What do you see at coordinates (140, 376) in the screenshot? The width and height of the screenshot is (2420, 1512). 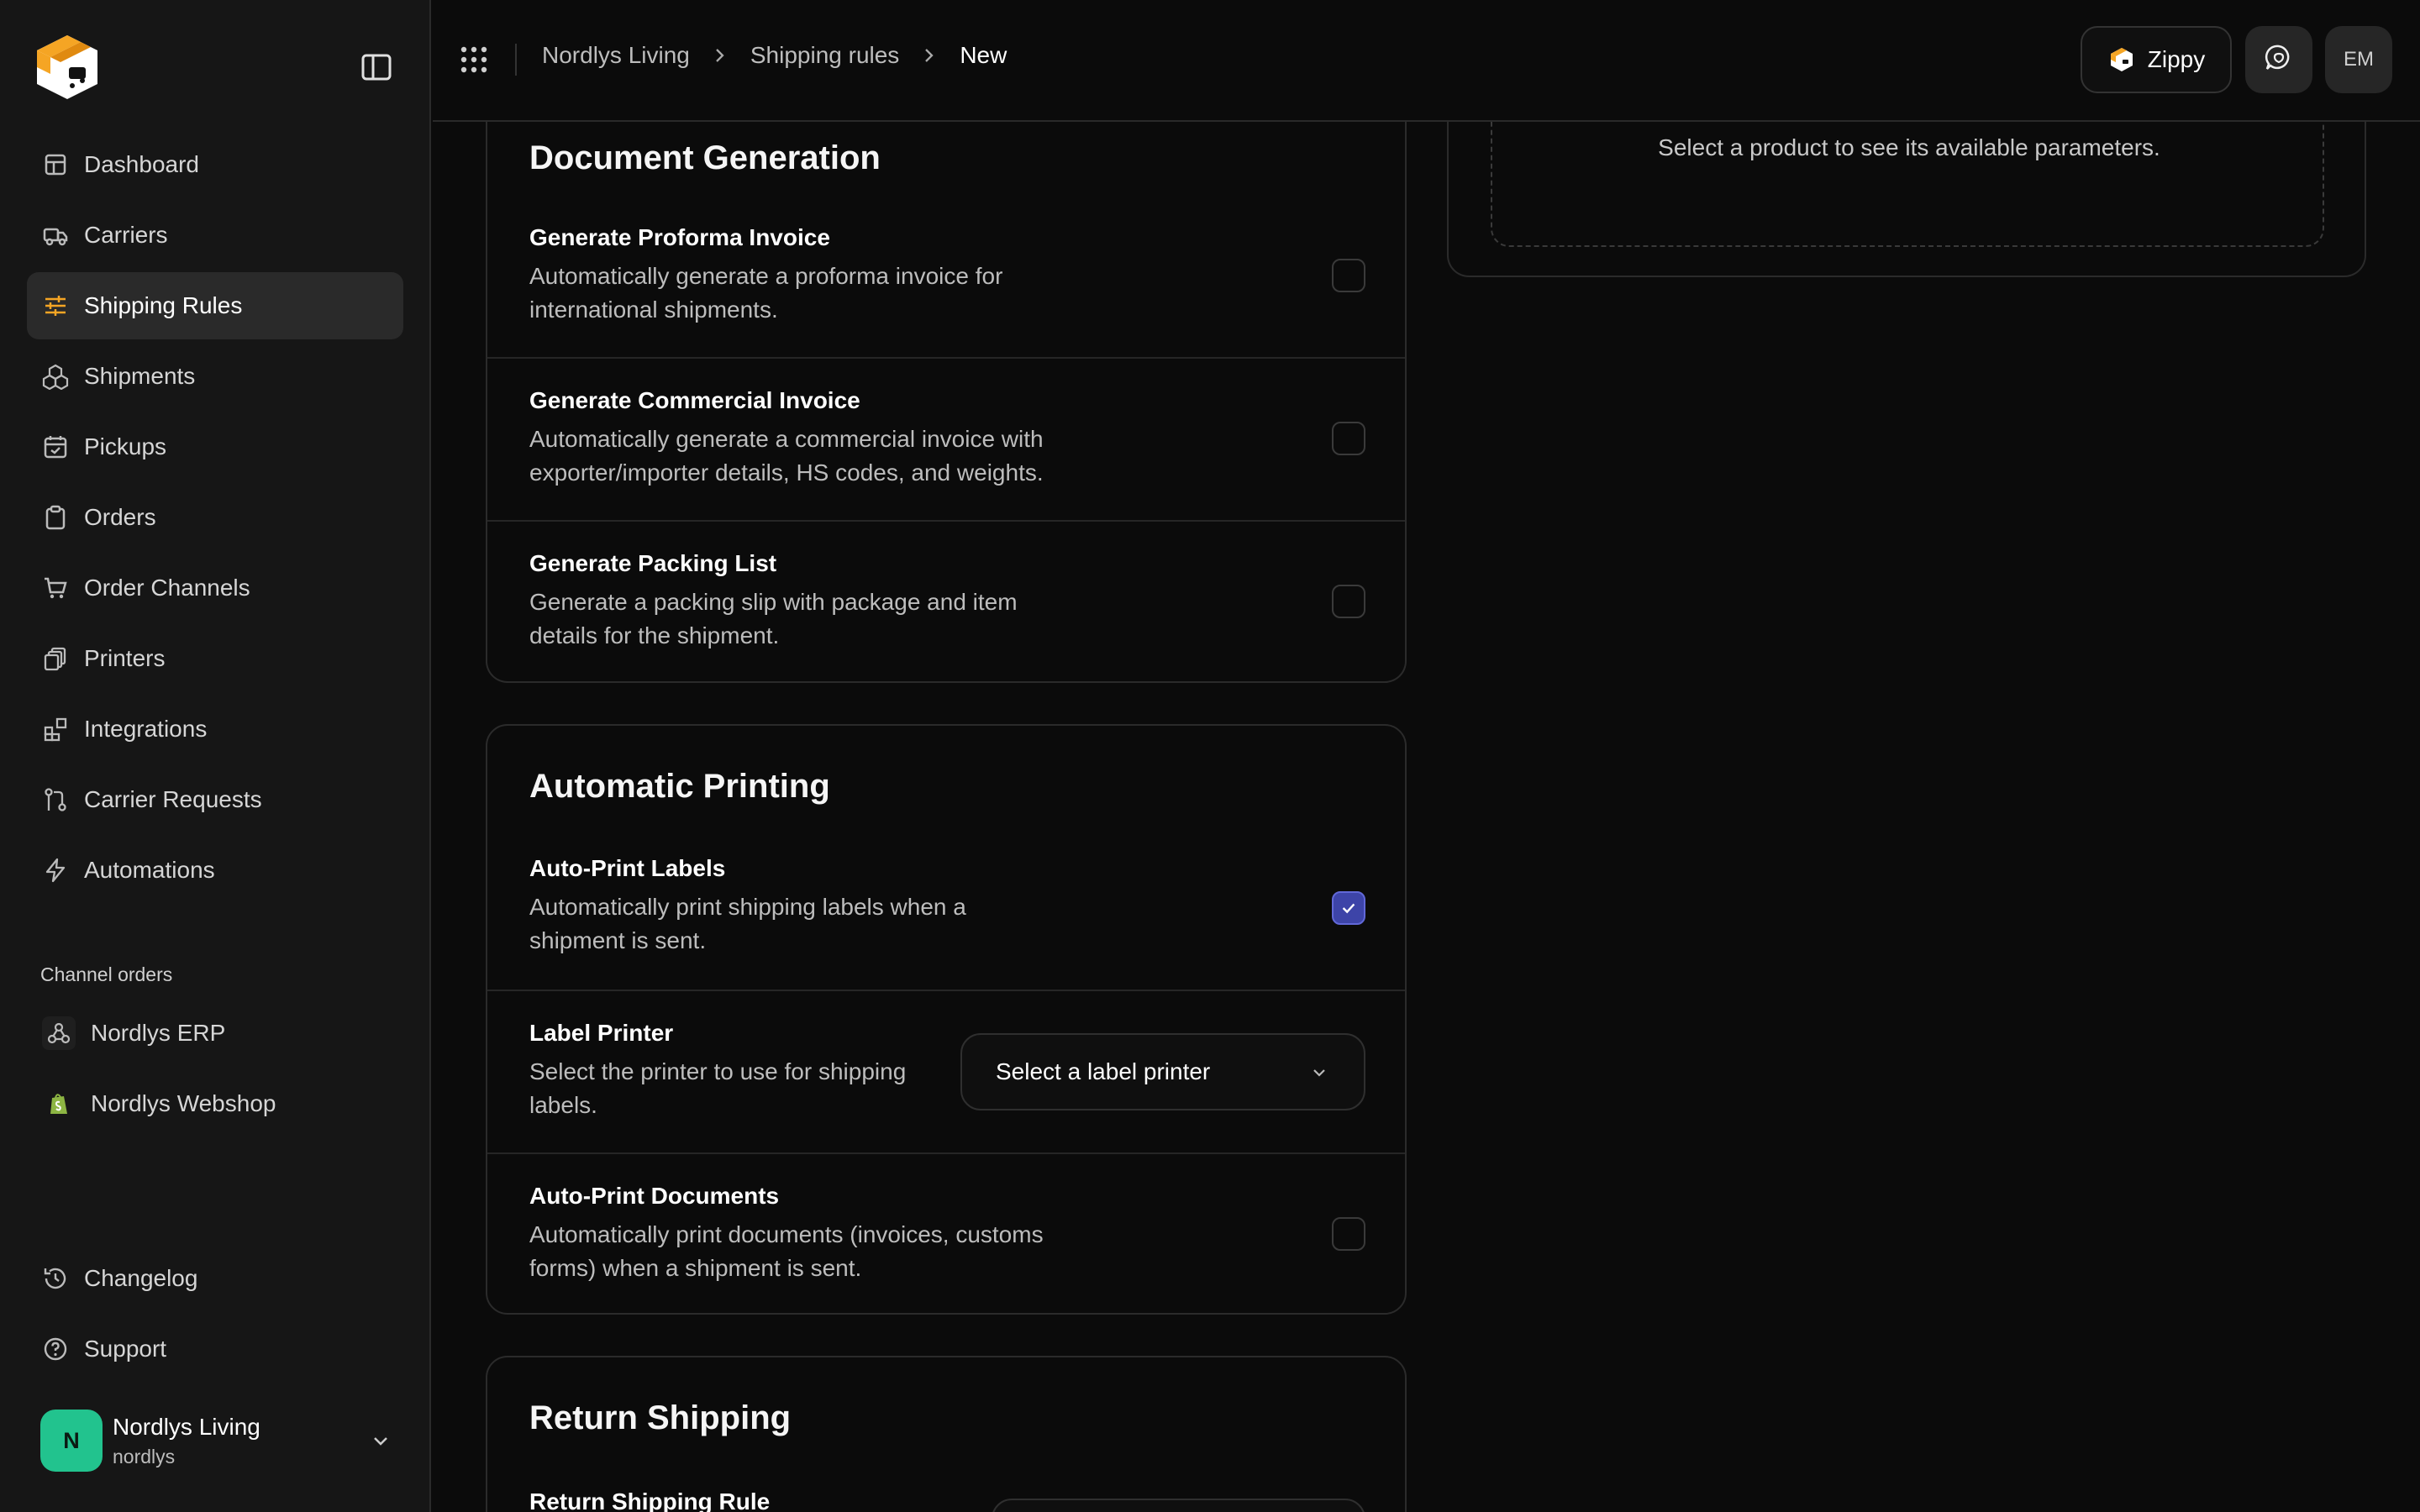 I see `sidebar-item-label: Shipments` at bounding box center [140, 376].